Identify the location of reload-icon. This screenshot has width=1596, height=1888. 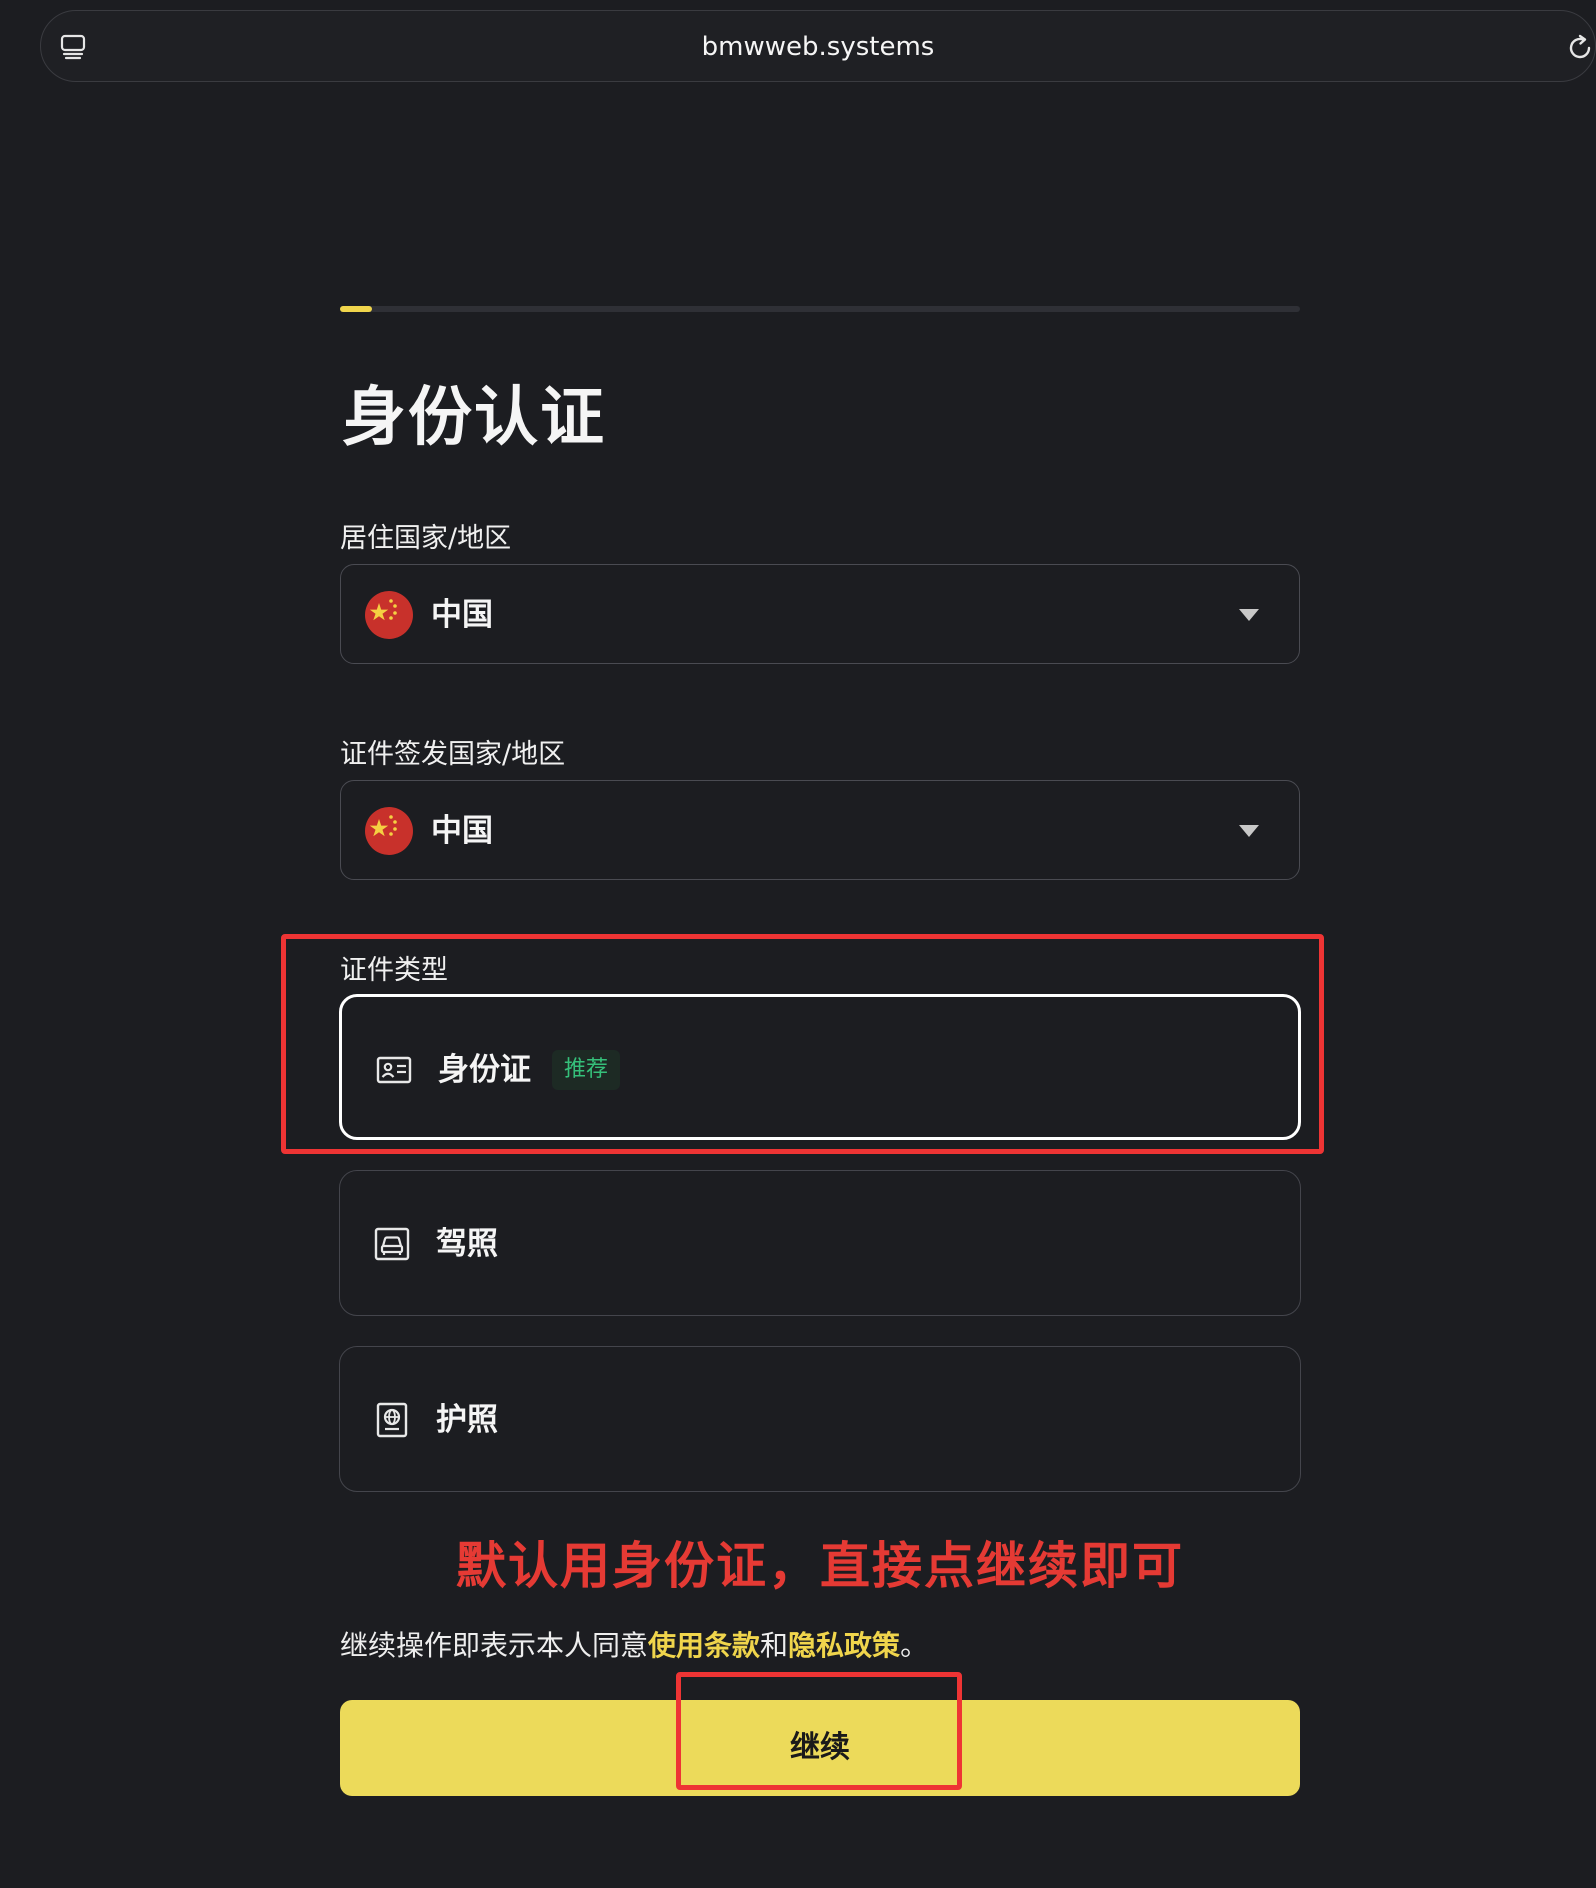
(1580, 48).